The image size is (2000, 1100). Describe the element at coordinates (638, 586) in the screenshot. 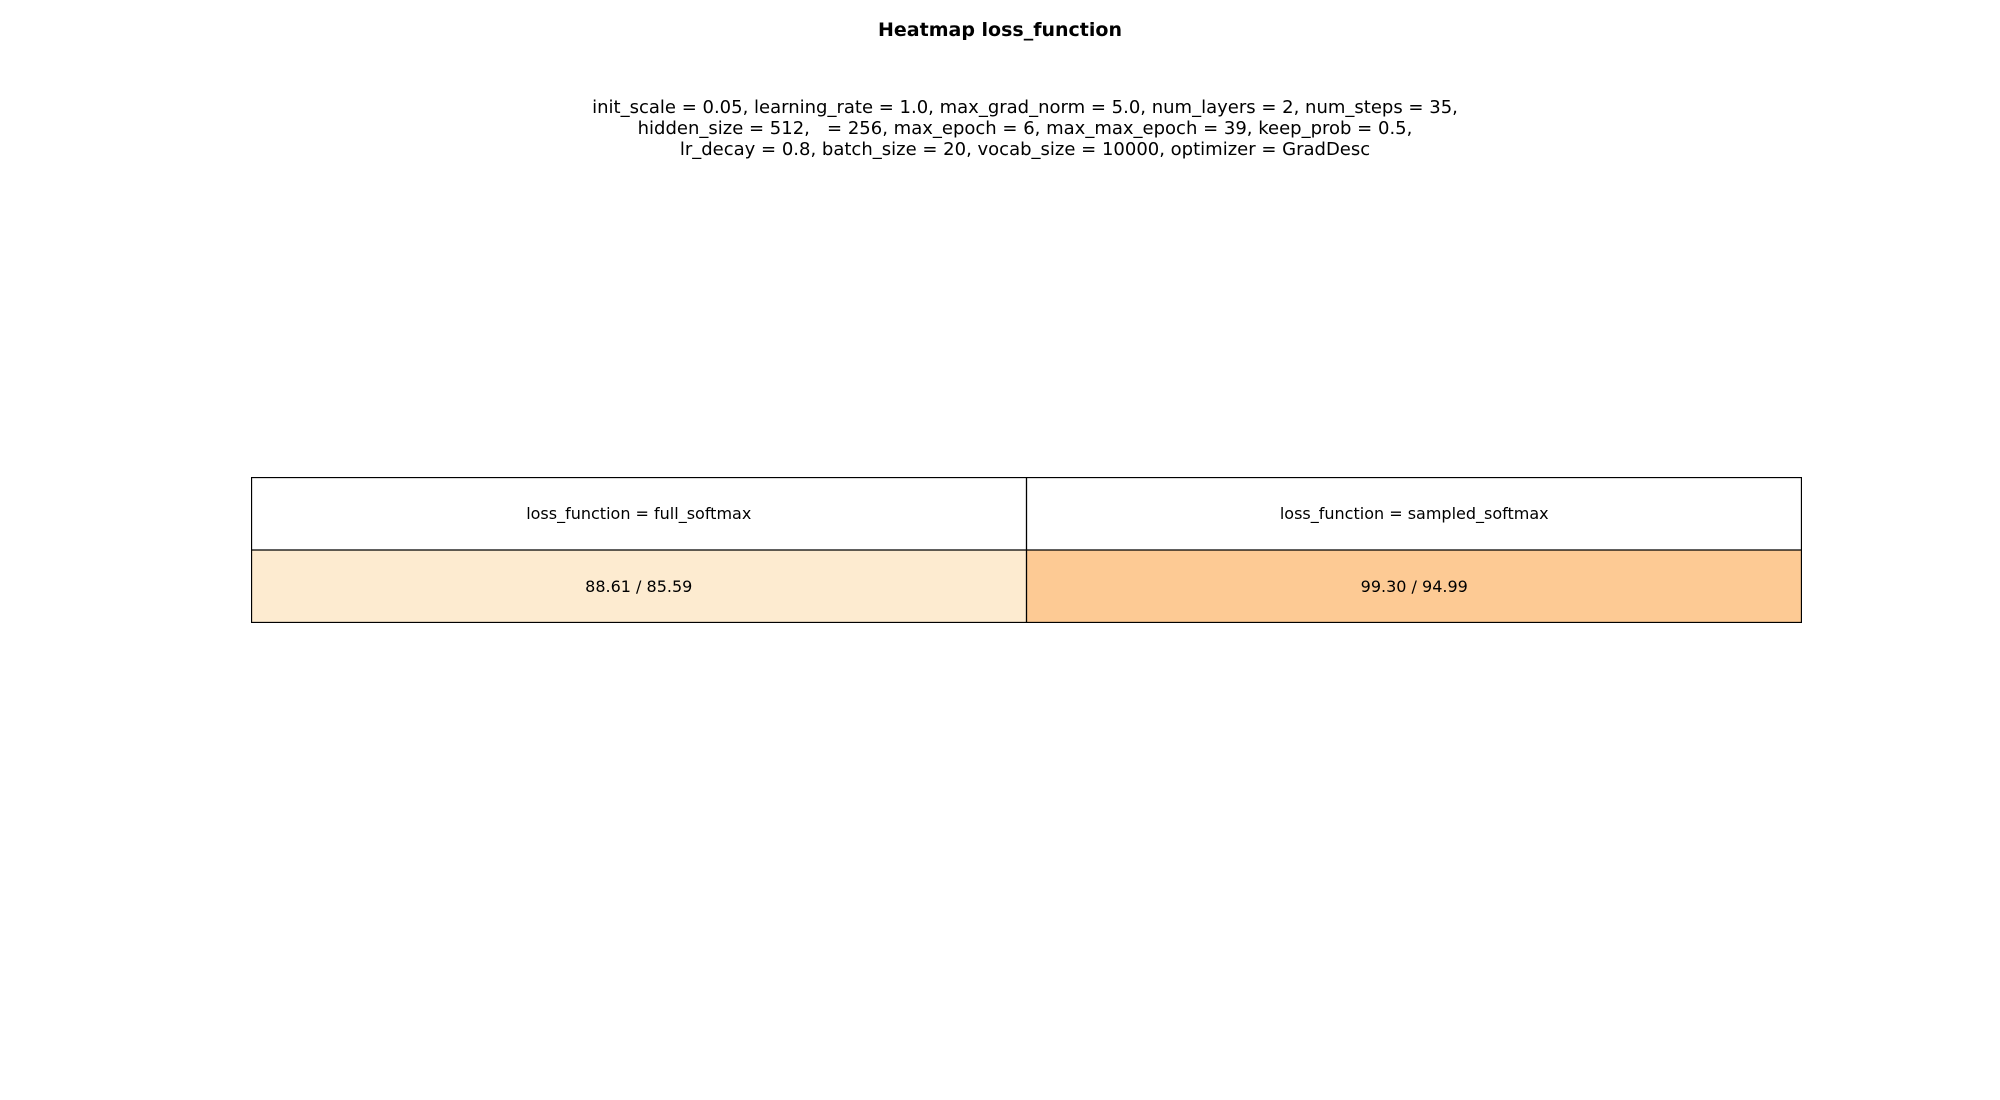

I see `heatmap-cell-value: 88.61 / 85.59` at that location.